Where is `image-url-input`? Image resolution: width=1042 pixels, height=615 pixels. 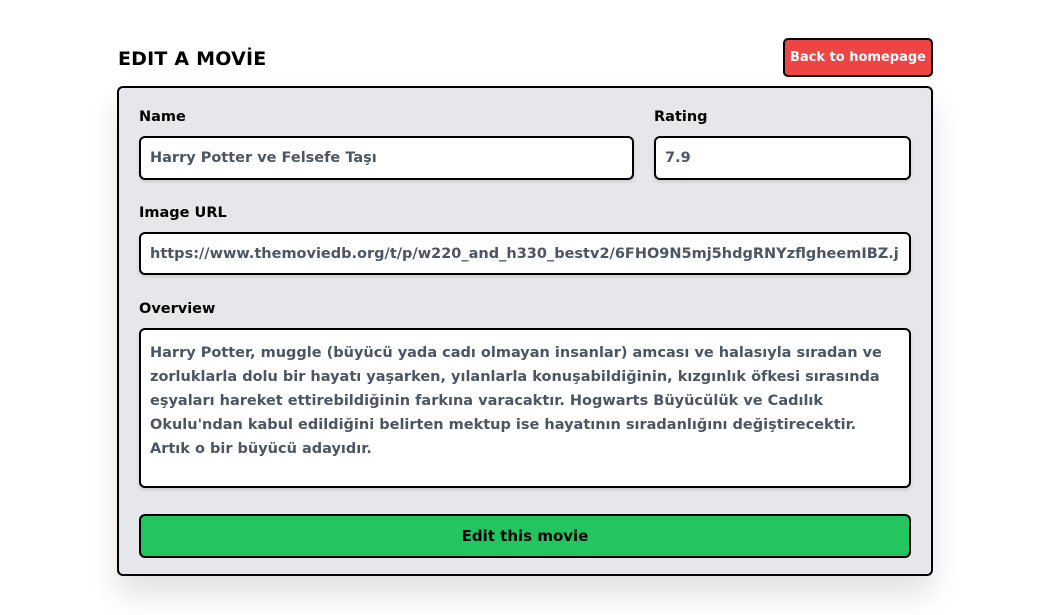
image-url-input is located at coordinates (525, 253).